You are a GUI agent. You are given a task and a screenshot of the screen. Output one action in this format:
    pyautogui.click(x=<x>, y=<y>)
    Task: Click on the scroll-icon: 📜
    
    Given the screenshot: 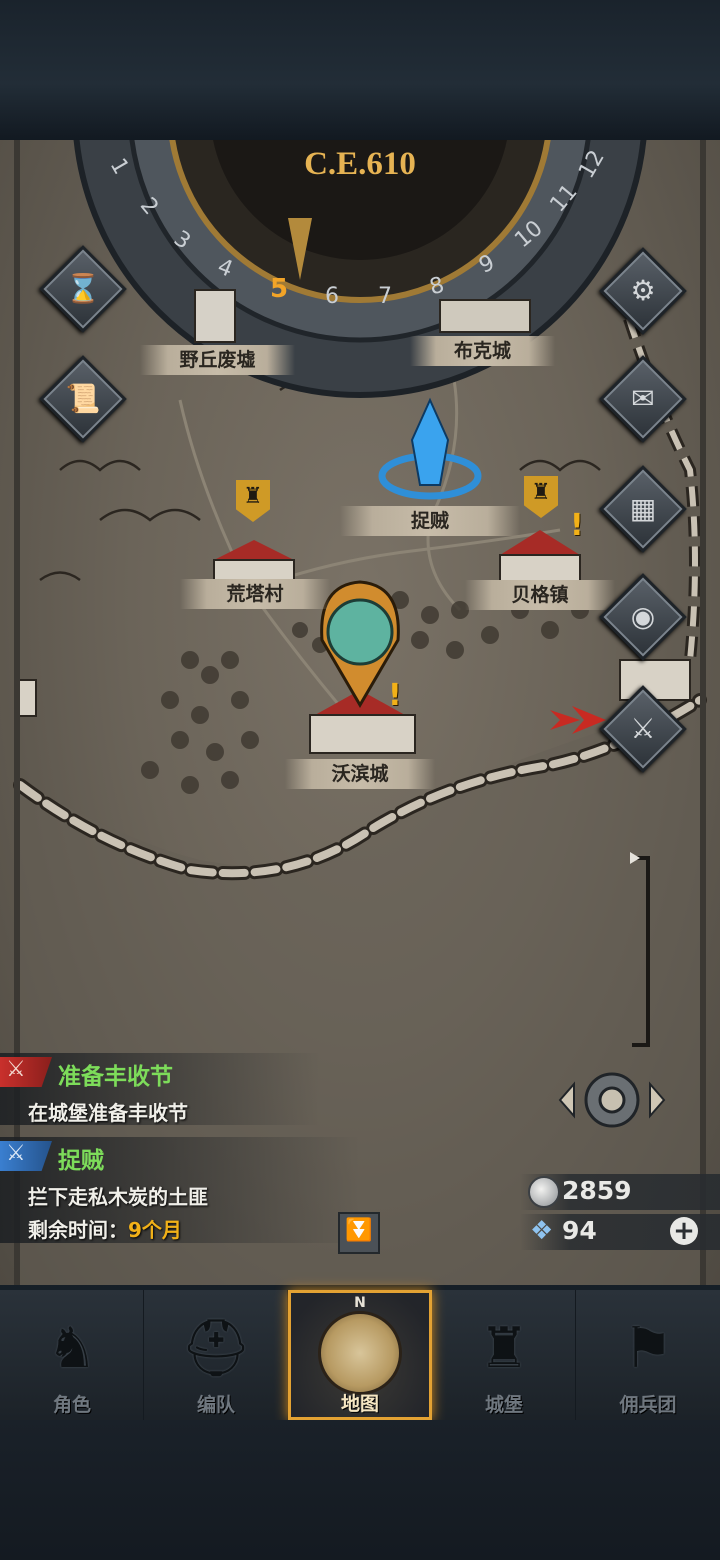 What is the action you would take?
    pyautogui.click(x=83, y=398)
    